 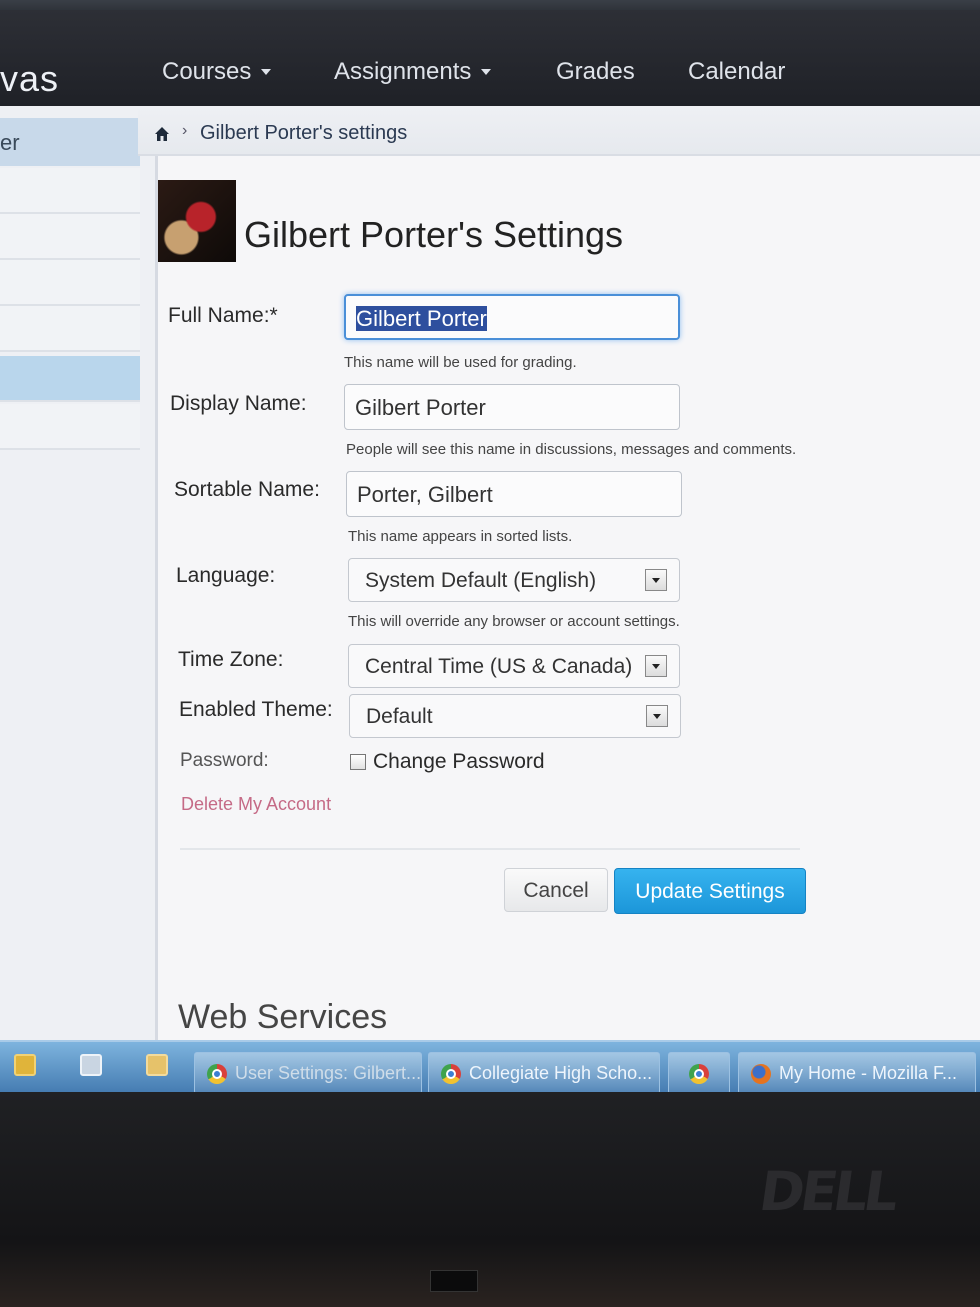 I want to click on full-name-label: Full Name:*, so click(x=223, y=315).